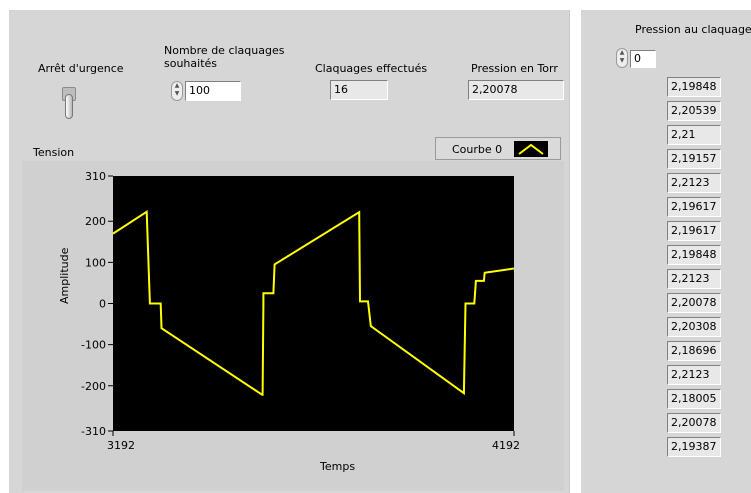 The image size is (751, 493). Describe the element at coordinates (694, 135) in the screenshot. I see `pressure-array-cell: 2,21` at that location.